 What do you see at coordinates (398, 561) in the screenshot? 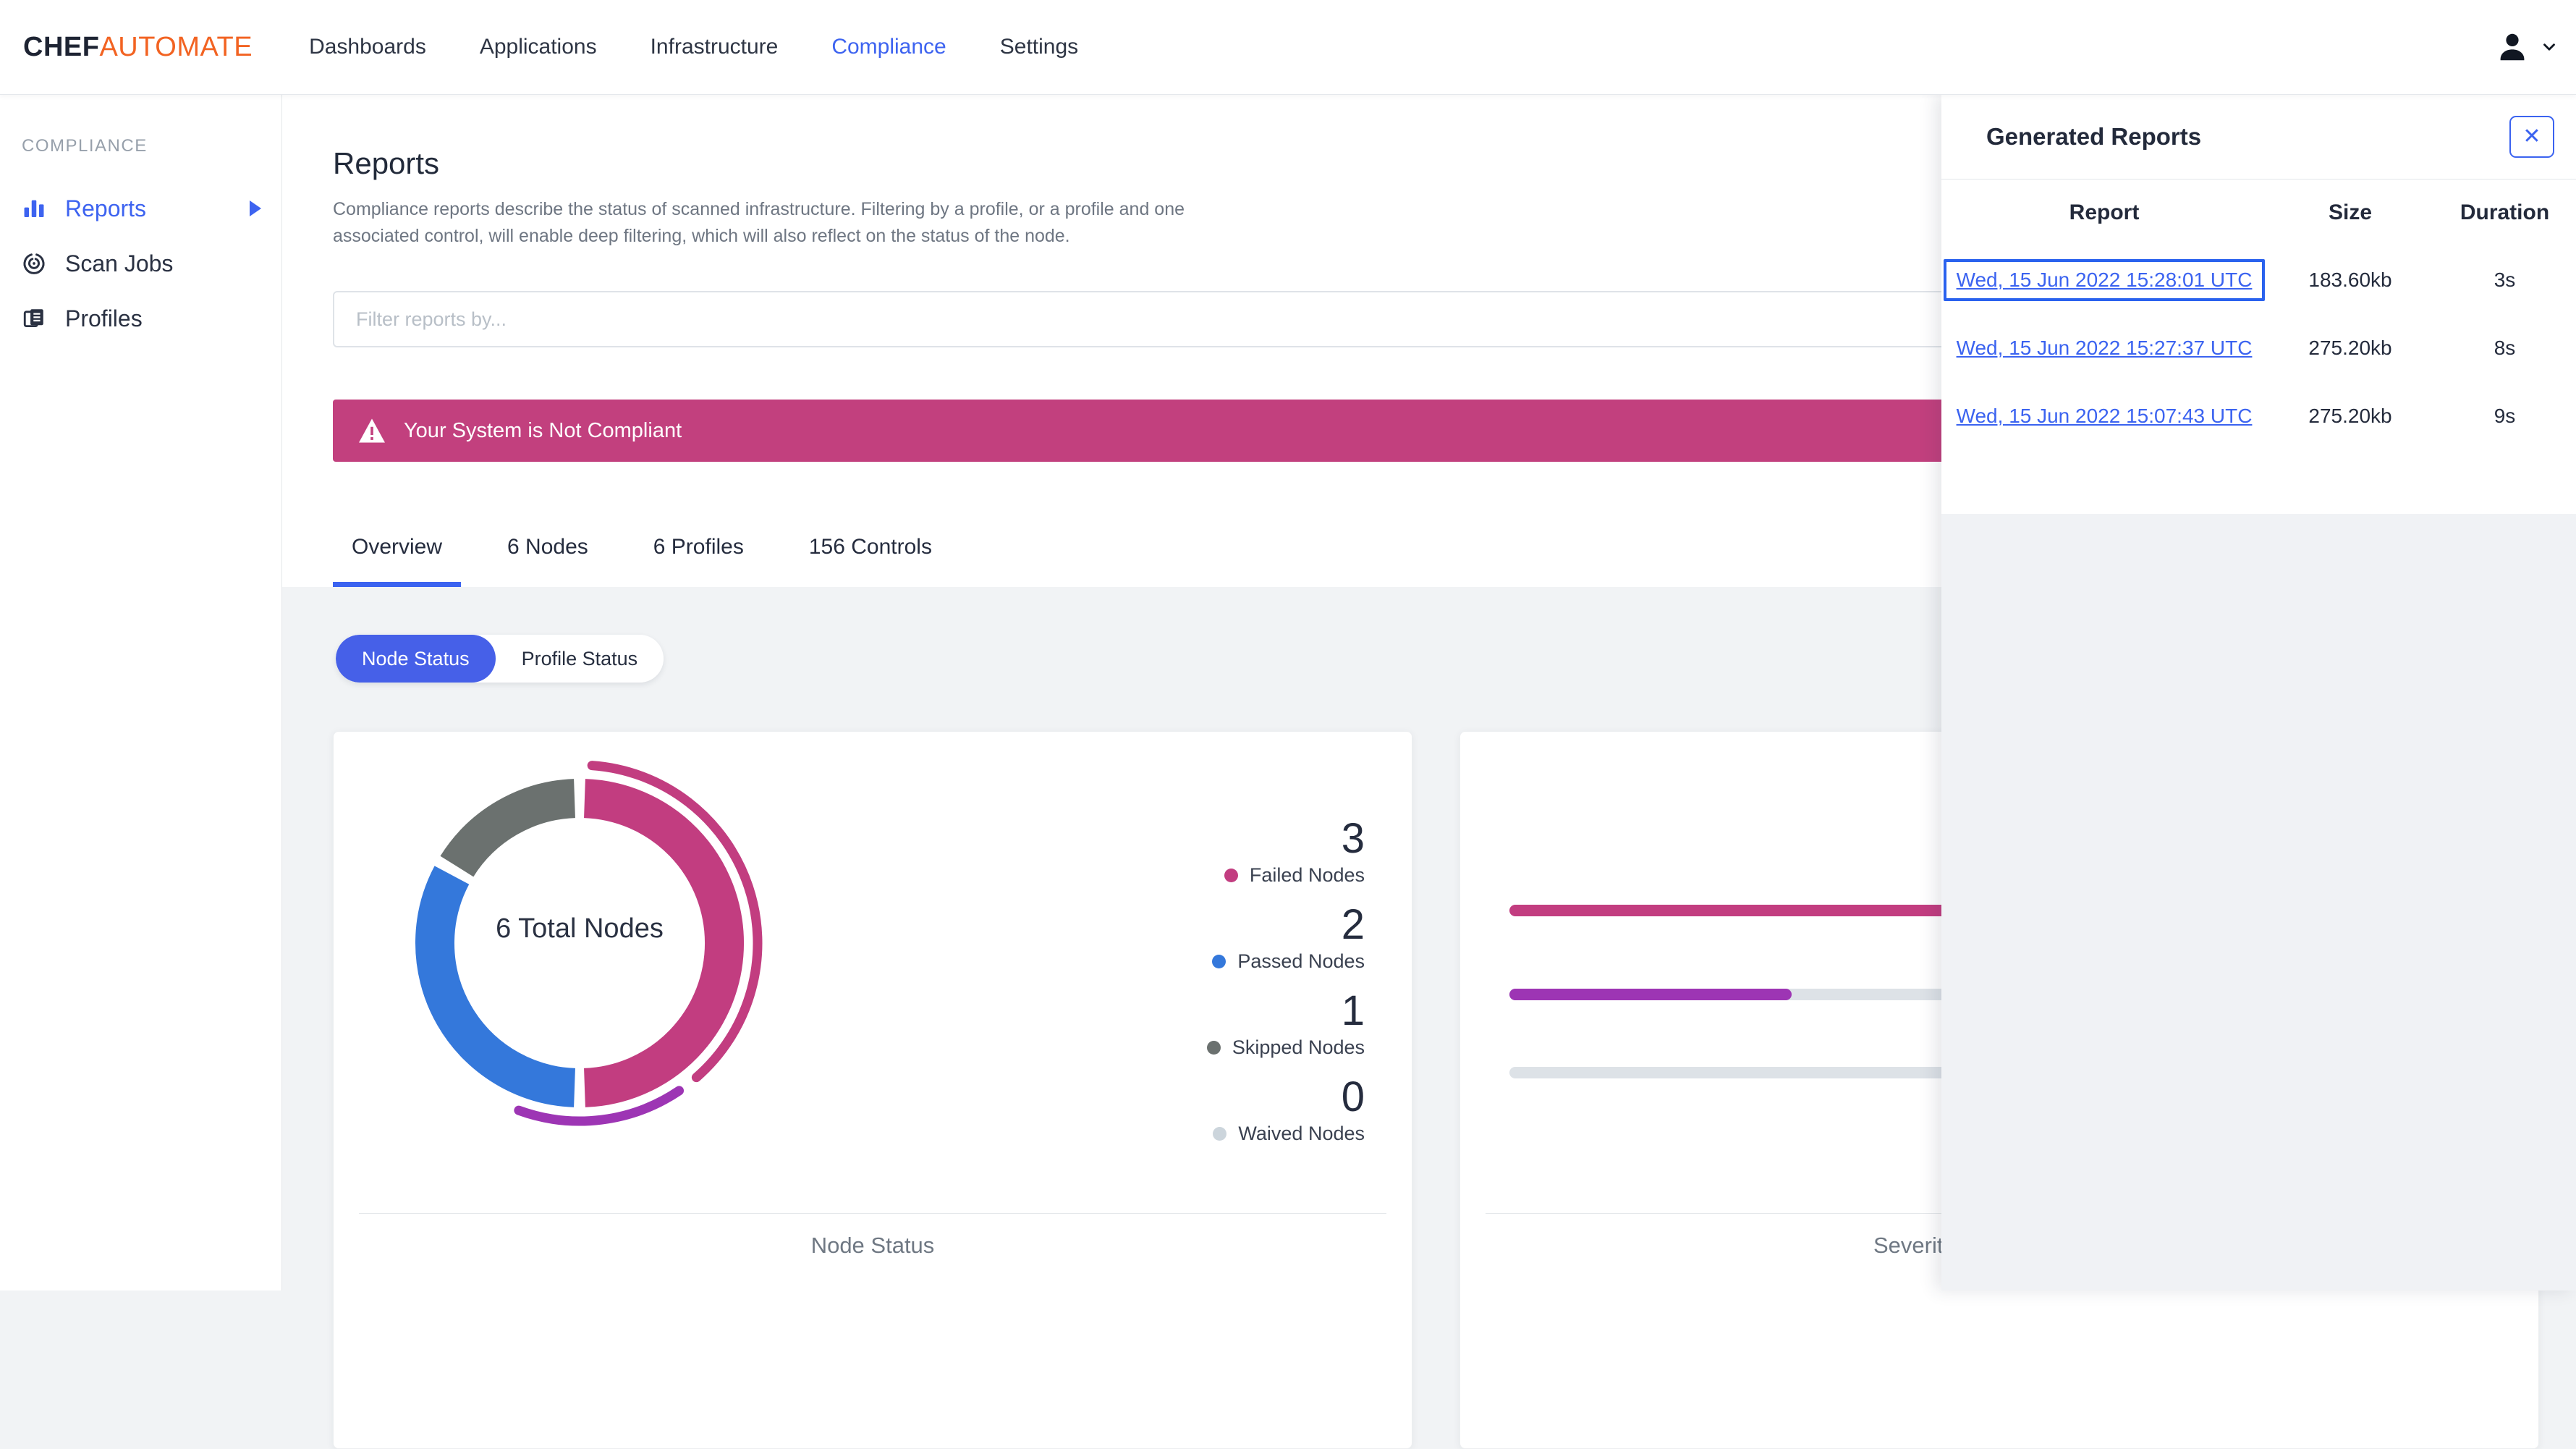
I see `tab-overview: Overview` at bounding box center [398, 561].